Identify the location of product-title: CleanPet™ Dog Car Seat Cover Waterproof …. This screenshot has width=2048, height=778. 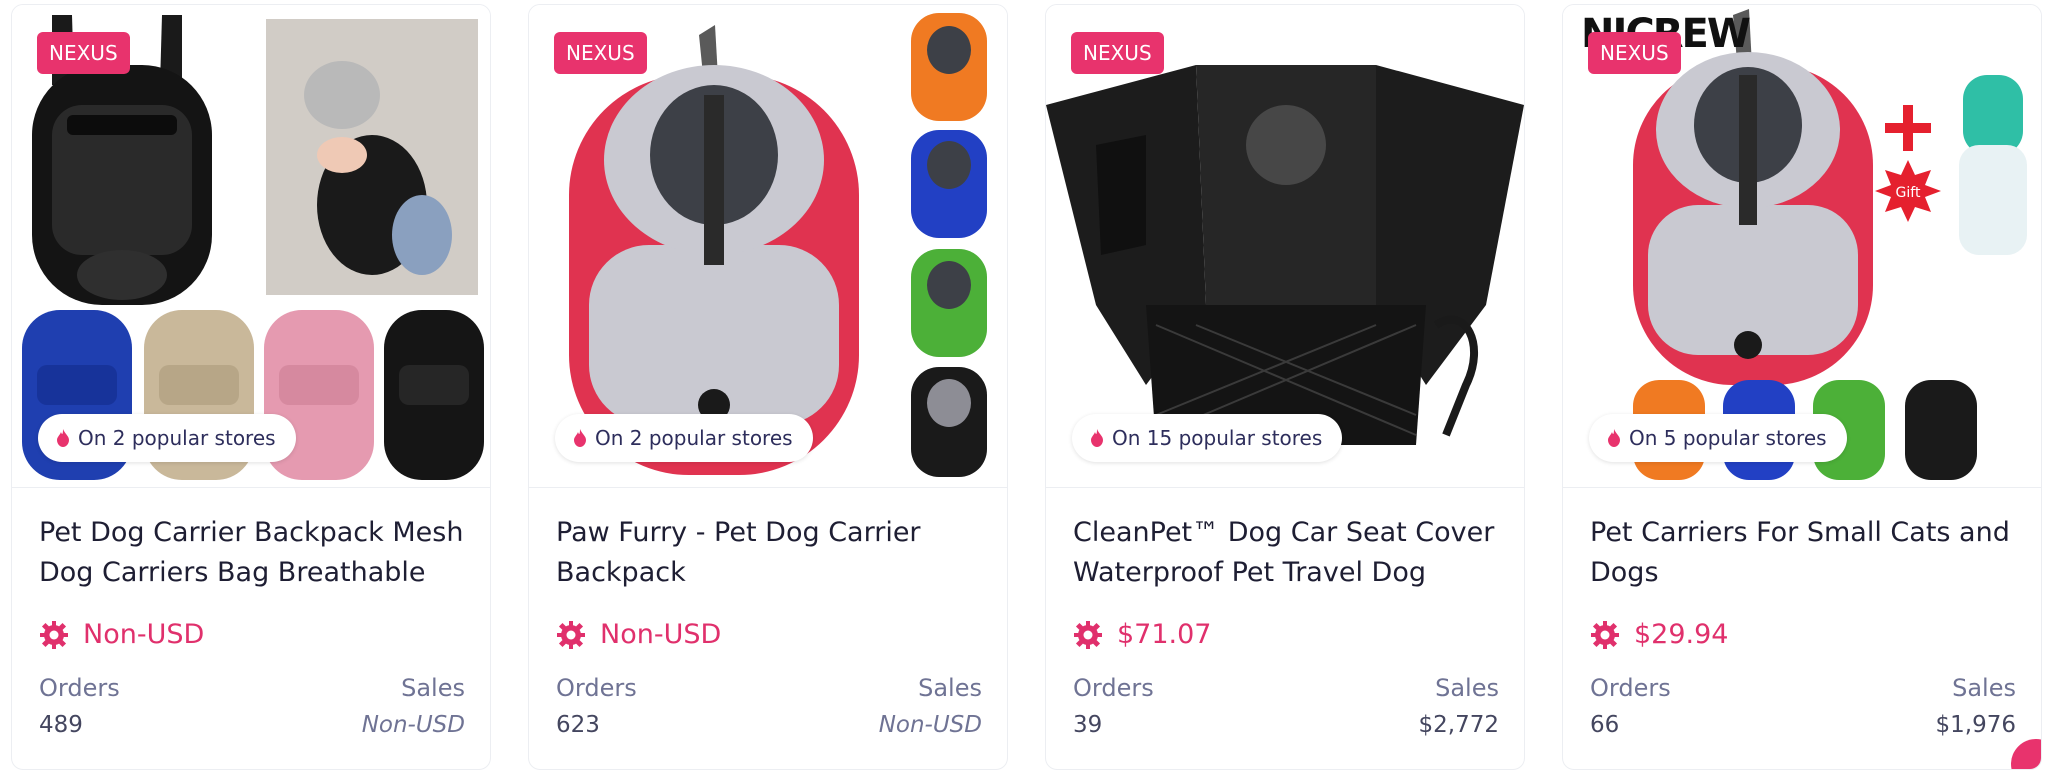
(1288, 553).